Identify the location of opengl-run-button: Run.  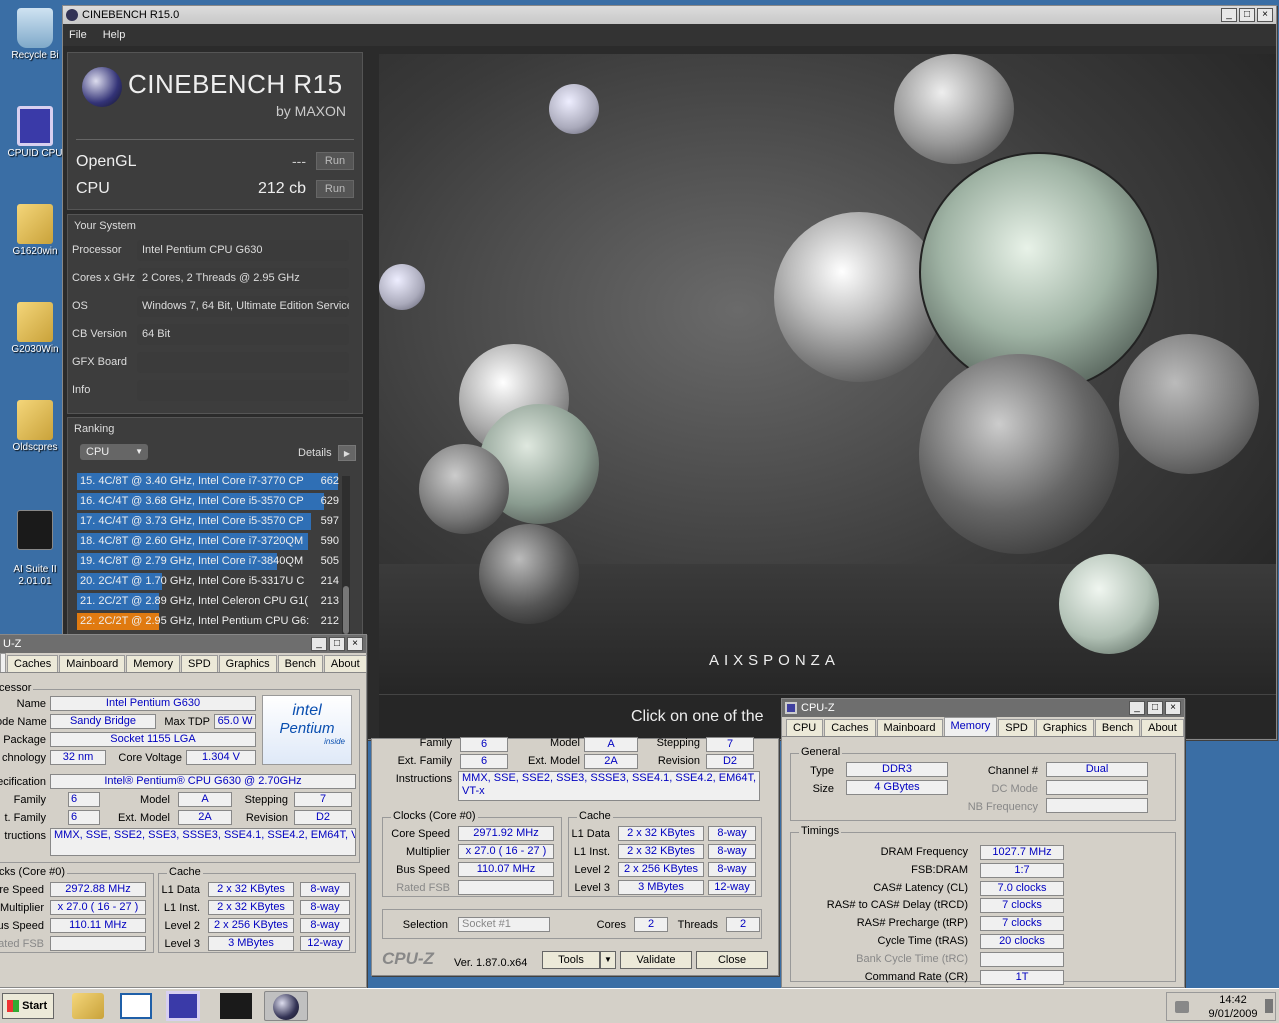
(335, 161).